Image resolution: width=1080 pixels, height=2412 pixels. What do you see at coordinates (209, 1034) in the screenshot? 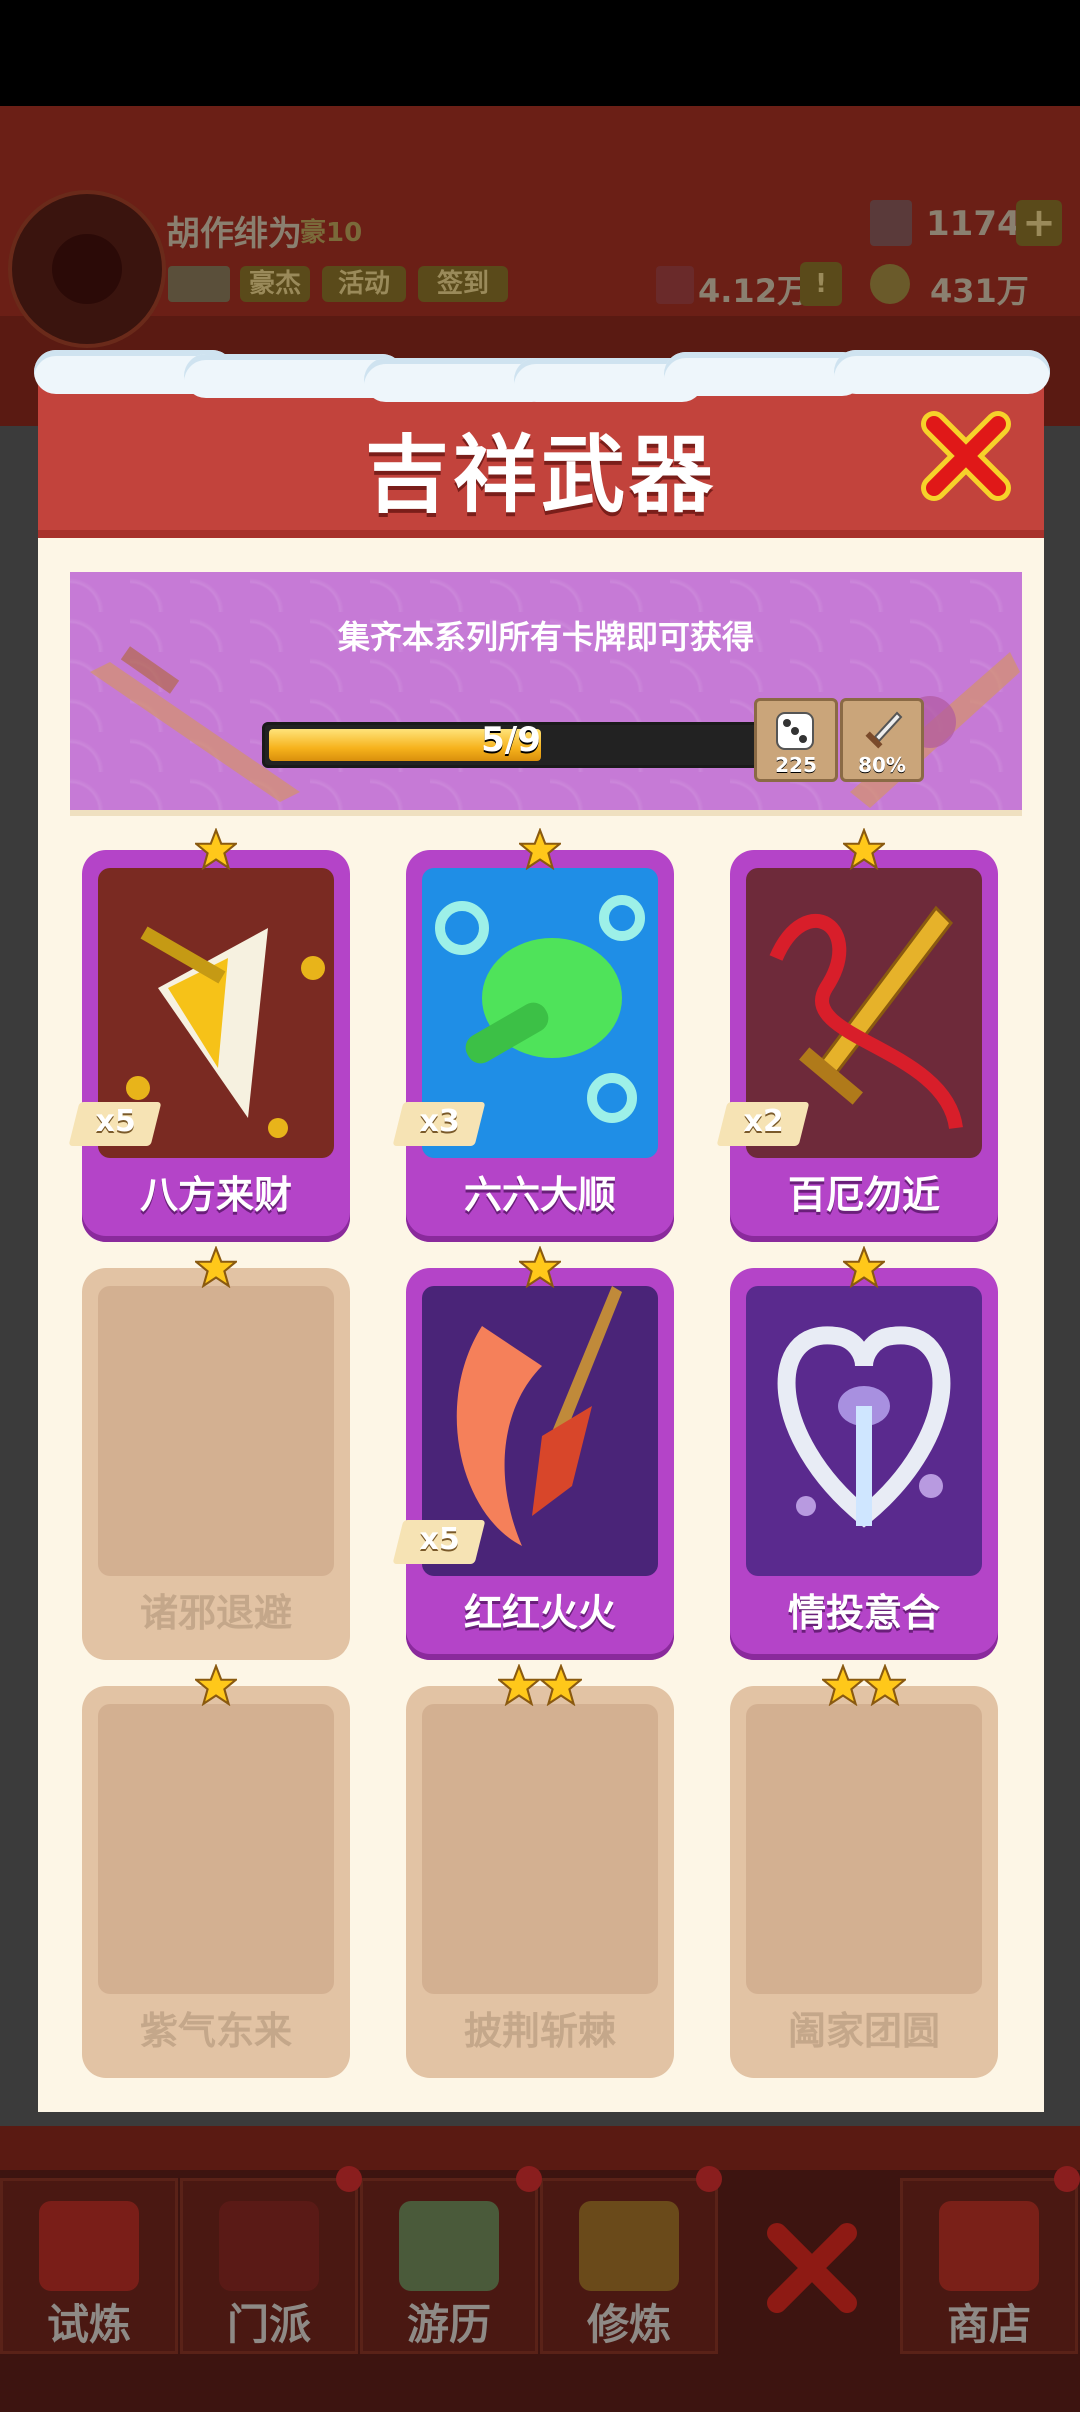
I see `weapon-card: x5 八方来财` at bounding box center [209, 1034].